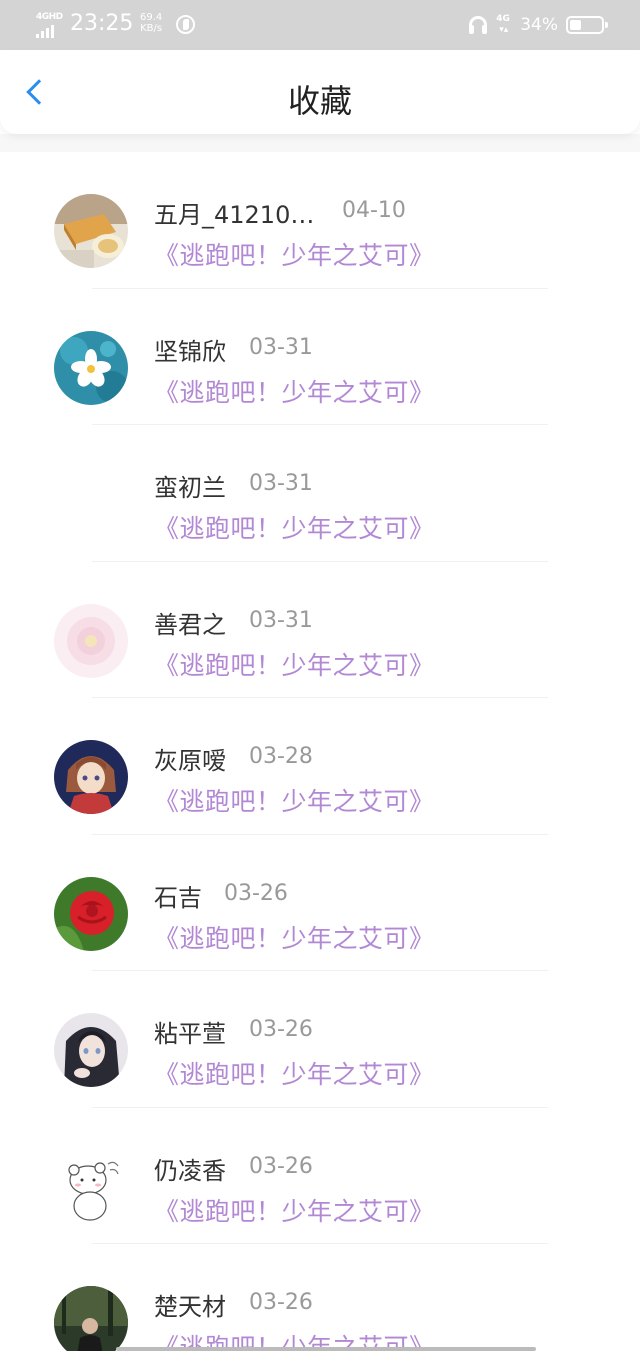 The image size is (640, 1351). What do you see at coordinates (374, 210) in the screenshot?
I see `favorite-date: 04-10` at bounding box center [374, 210].